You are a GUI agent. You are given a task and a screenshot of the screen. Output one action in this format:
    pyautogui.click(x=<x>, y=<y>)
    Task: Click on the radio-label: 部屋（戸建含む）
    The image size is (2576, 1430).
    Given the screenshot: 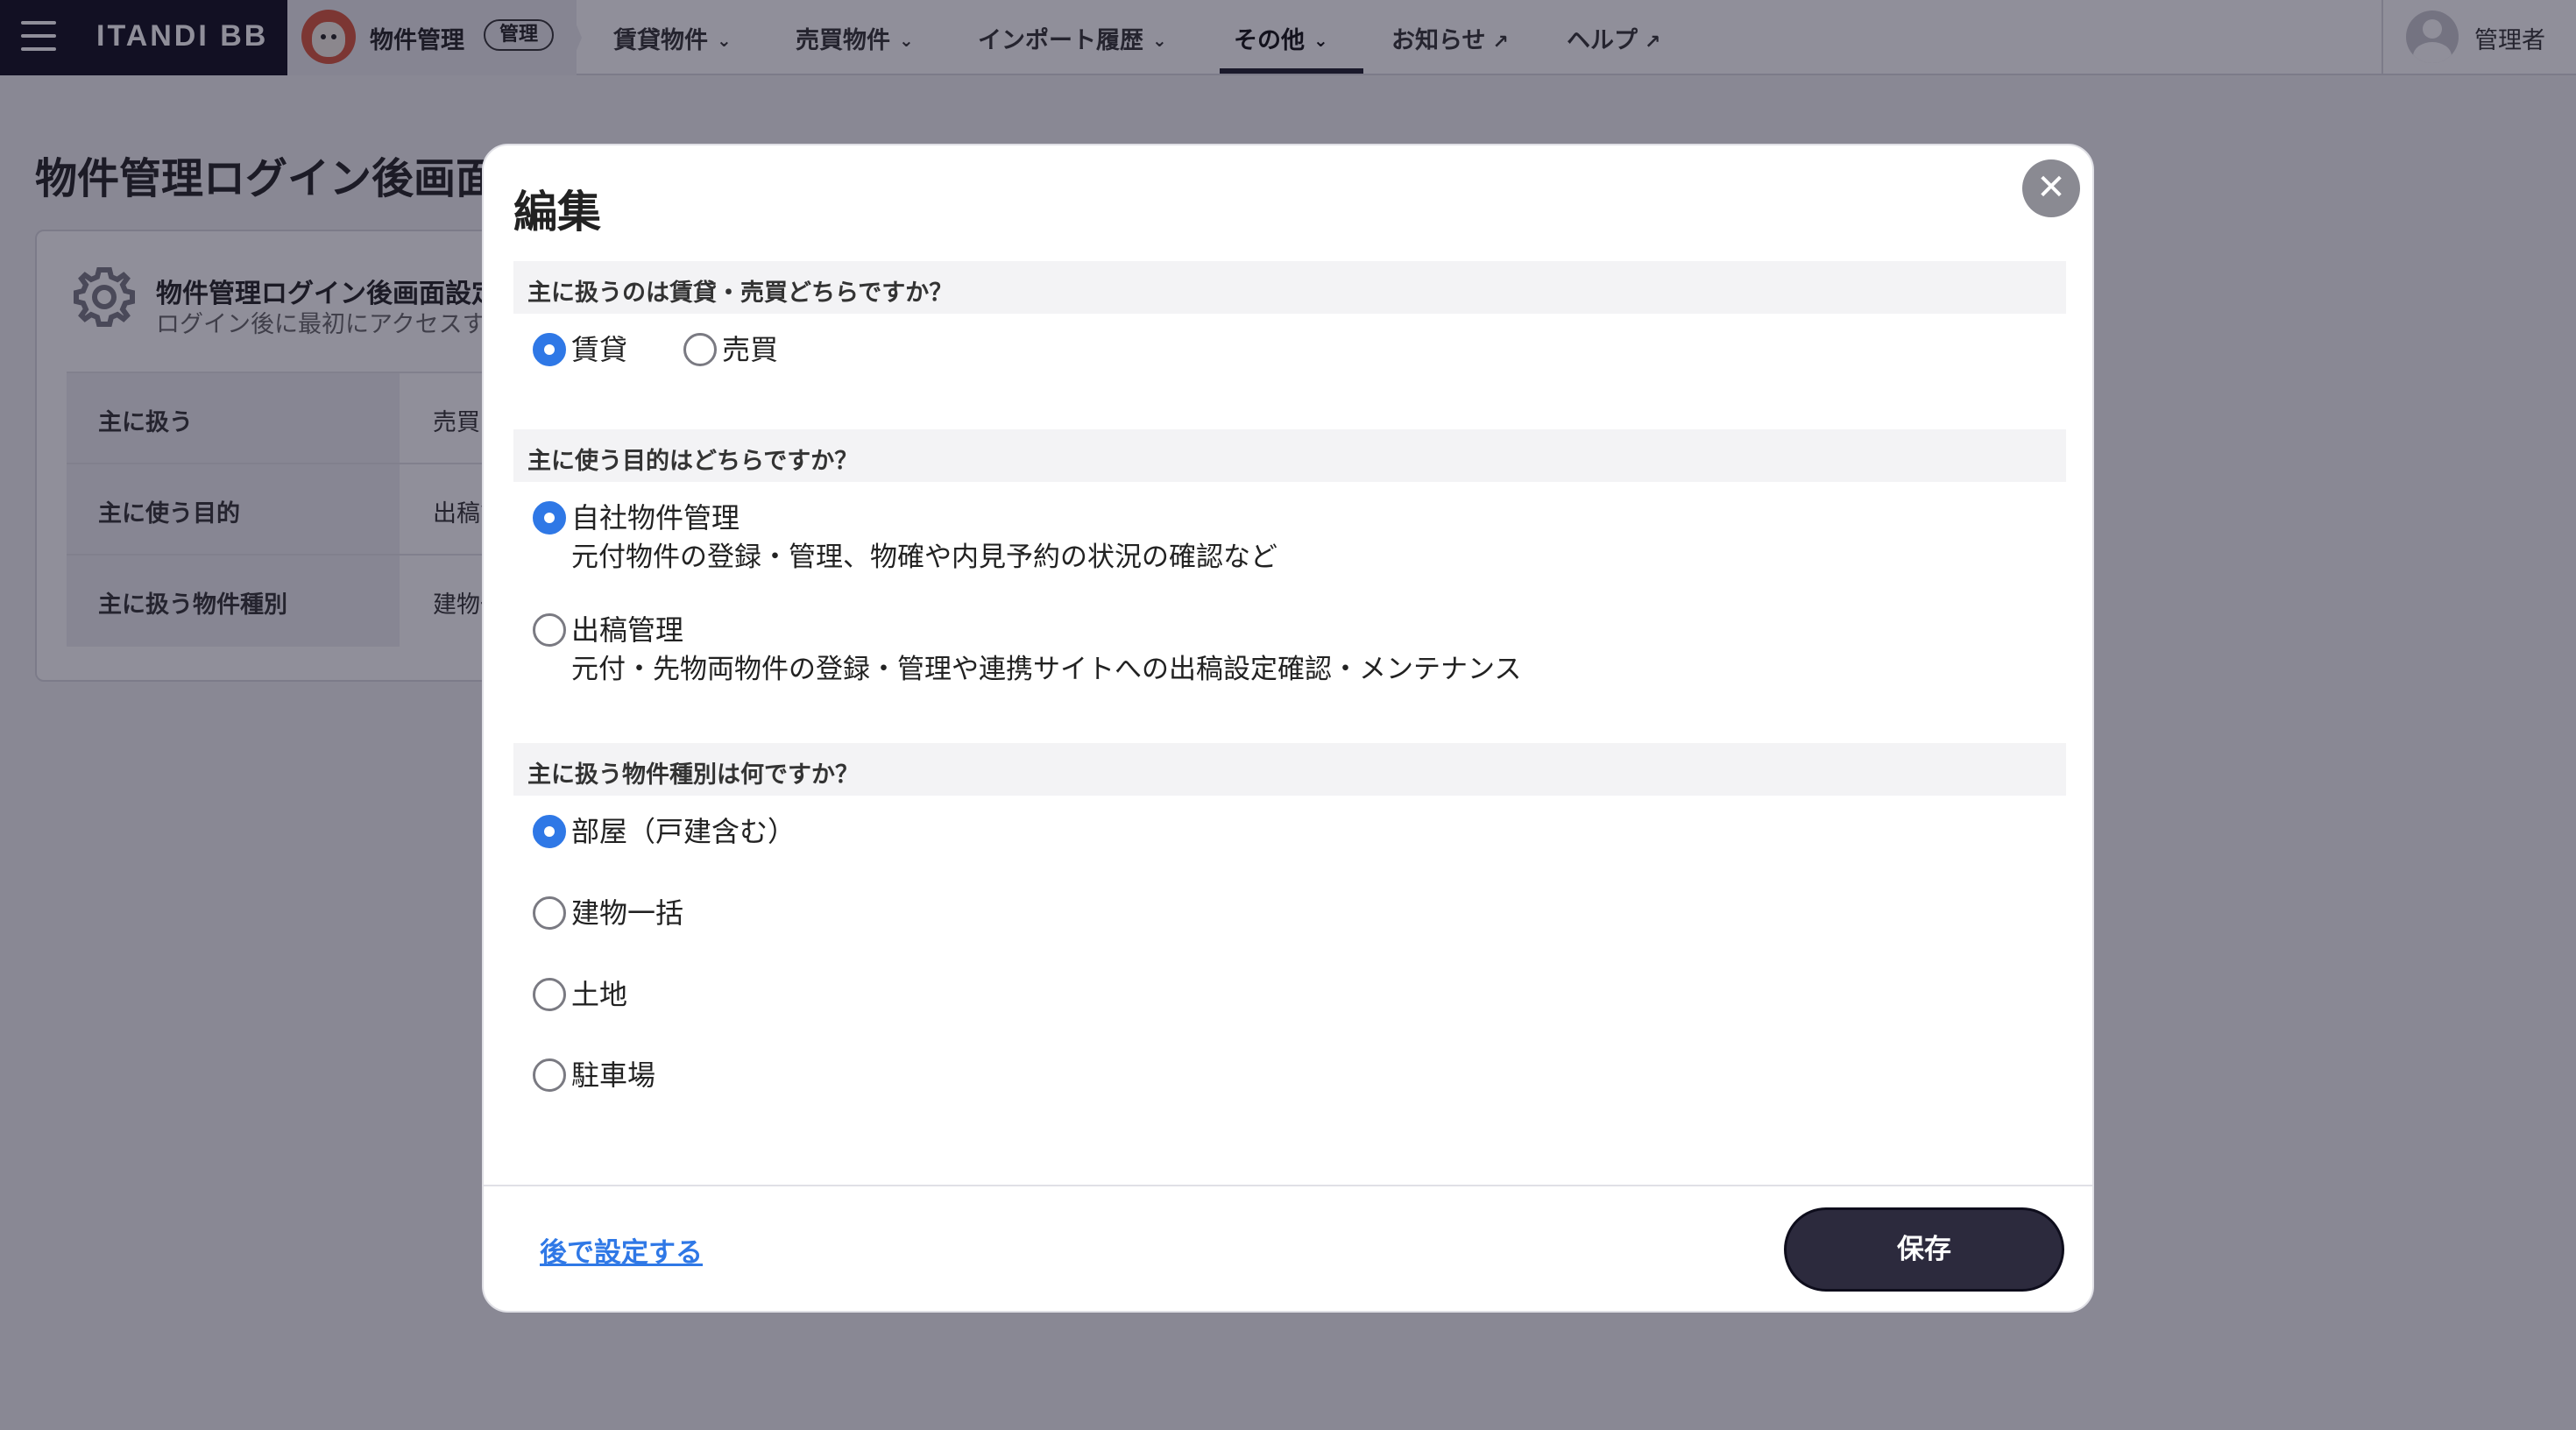 What is the action you would take?
    pyautogui.click(x=683, y=831)
    